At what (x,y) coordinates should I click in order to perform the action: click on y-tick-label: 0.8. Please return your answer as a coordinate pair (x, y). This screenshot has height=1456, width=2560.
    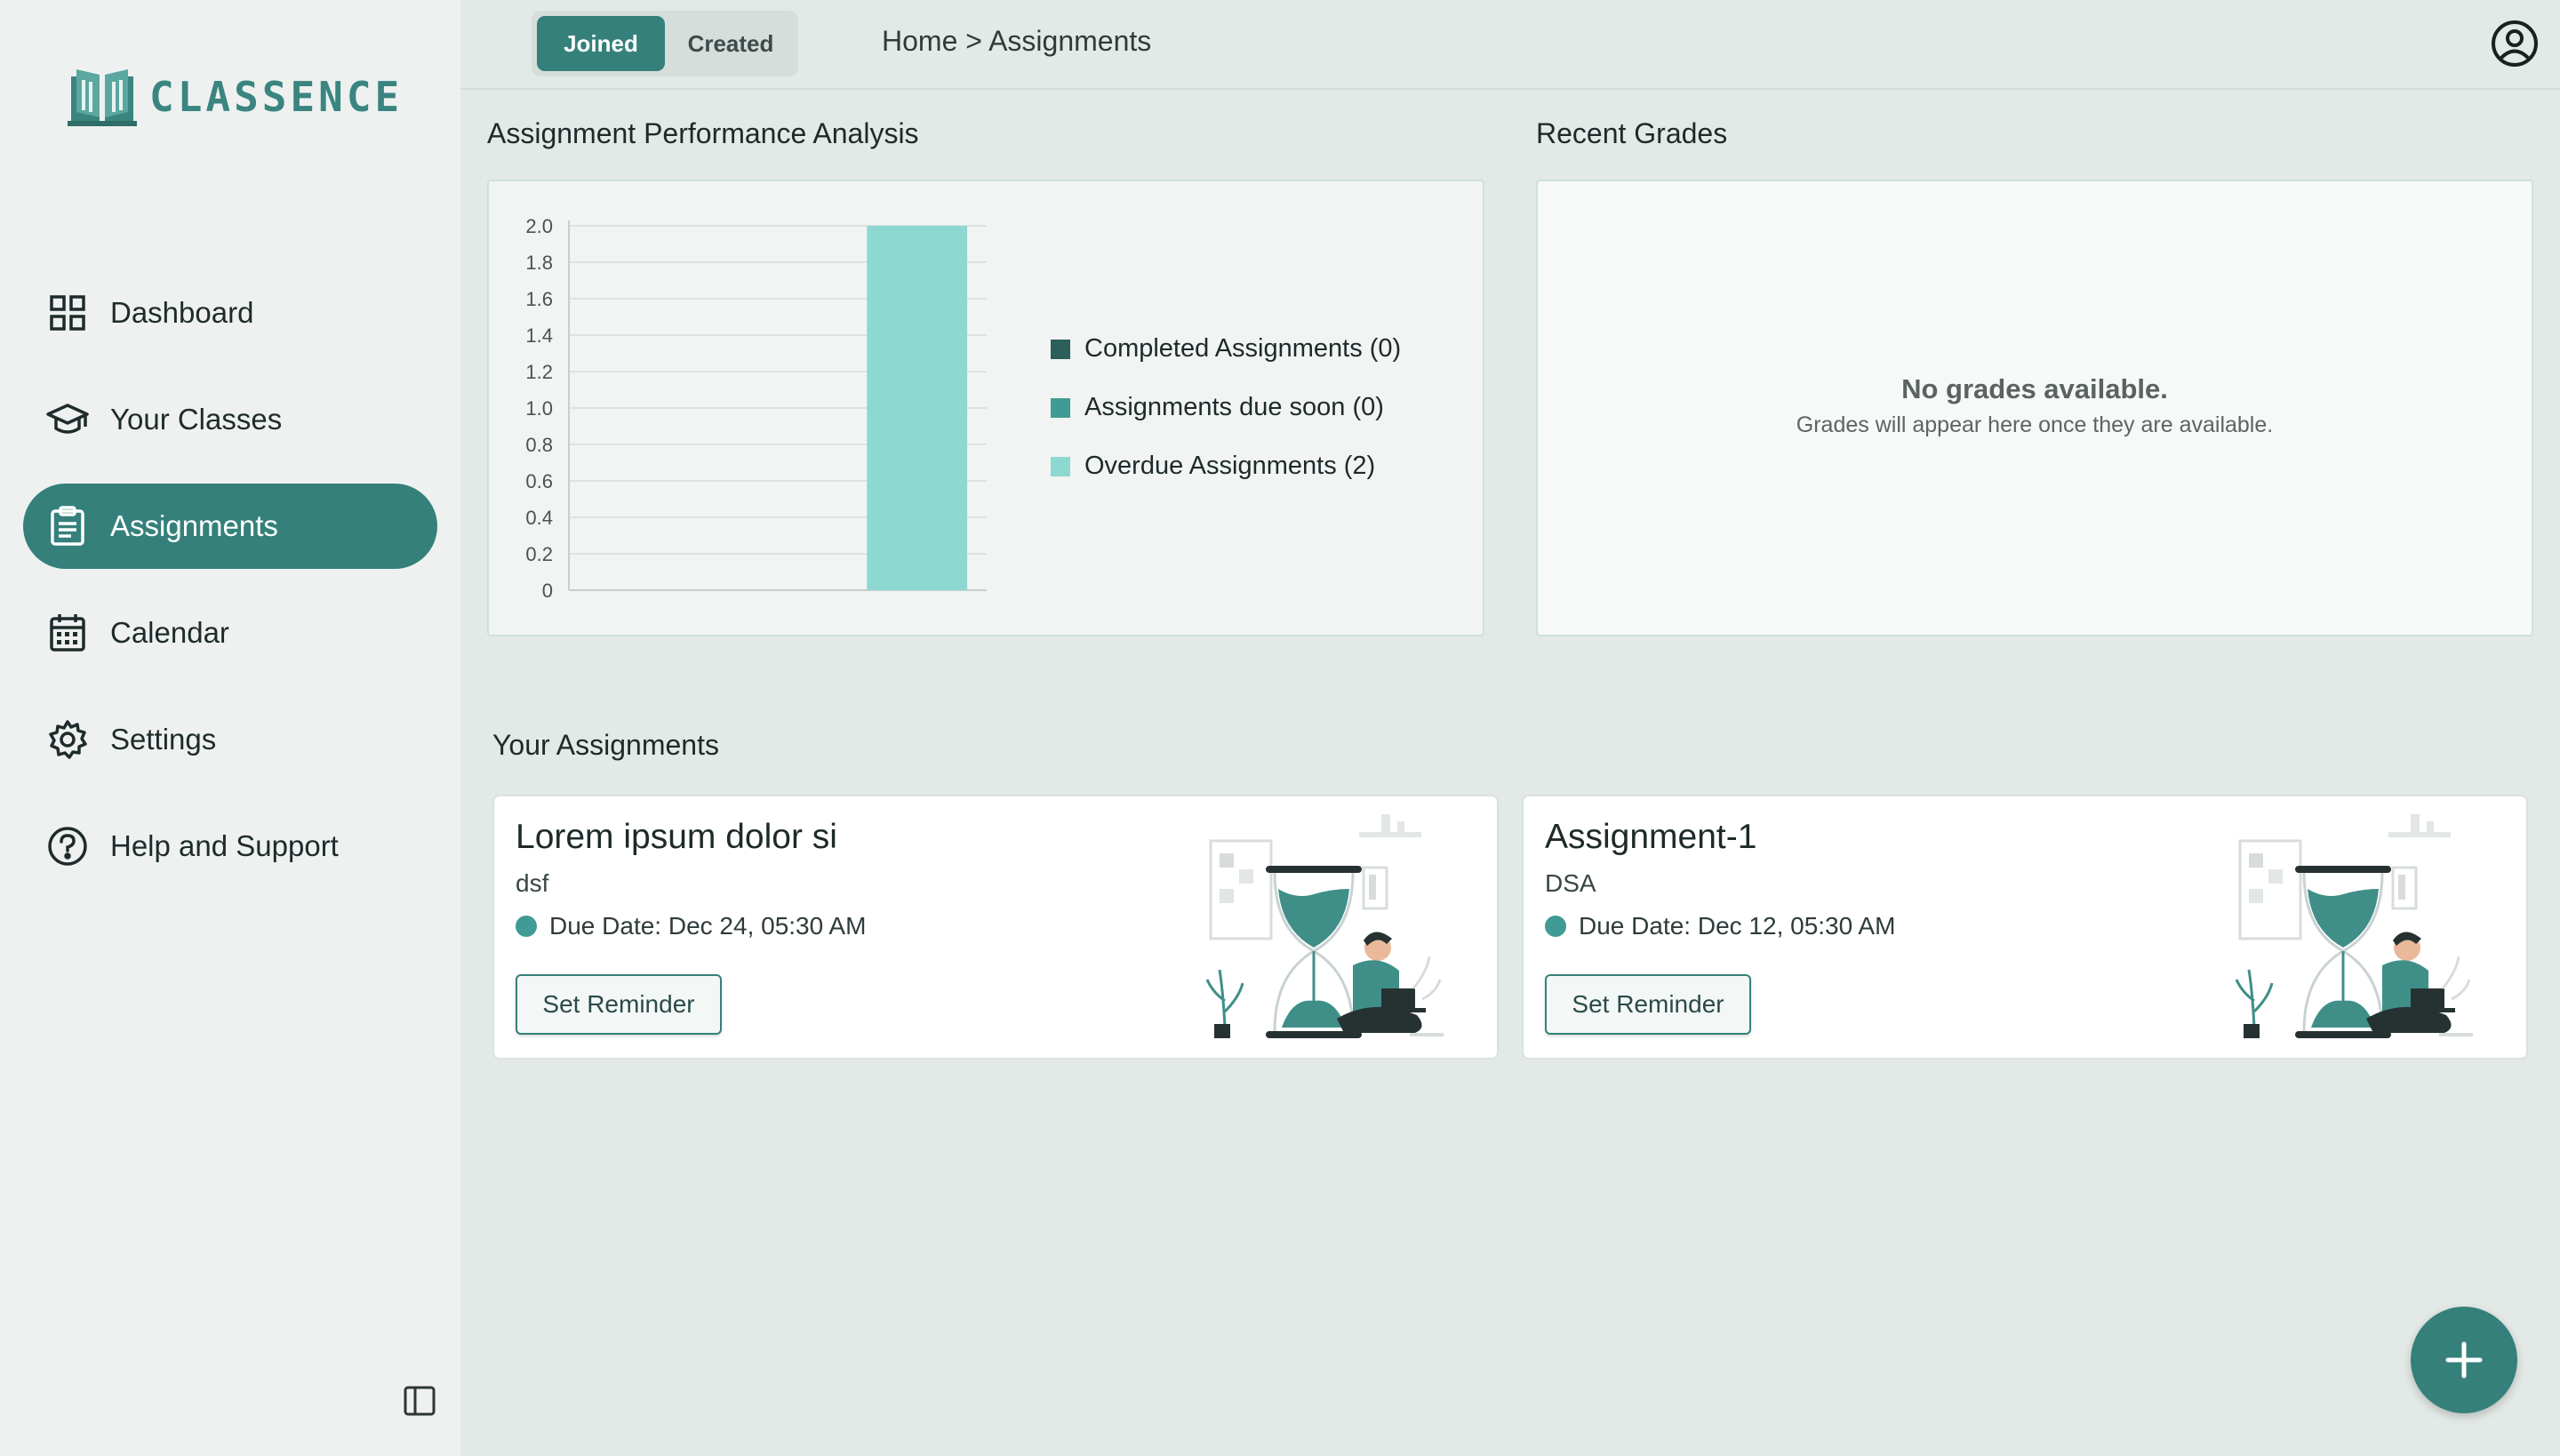
    Looking at the image, I should click on (539, 445).